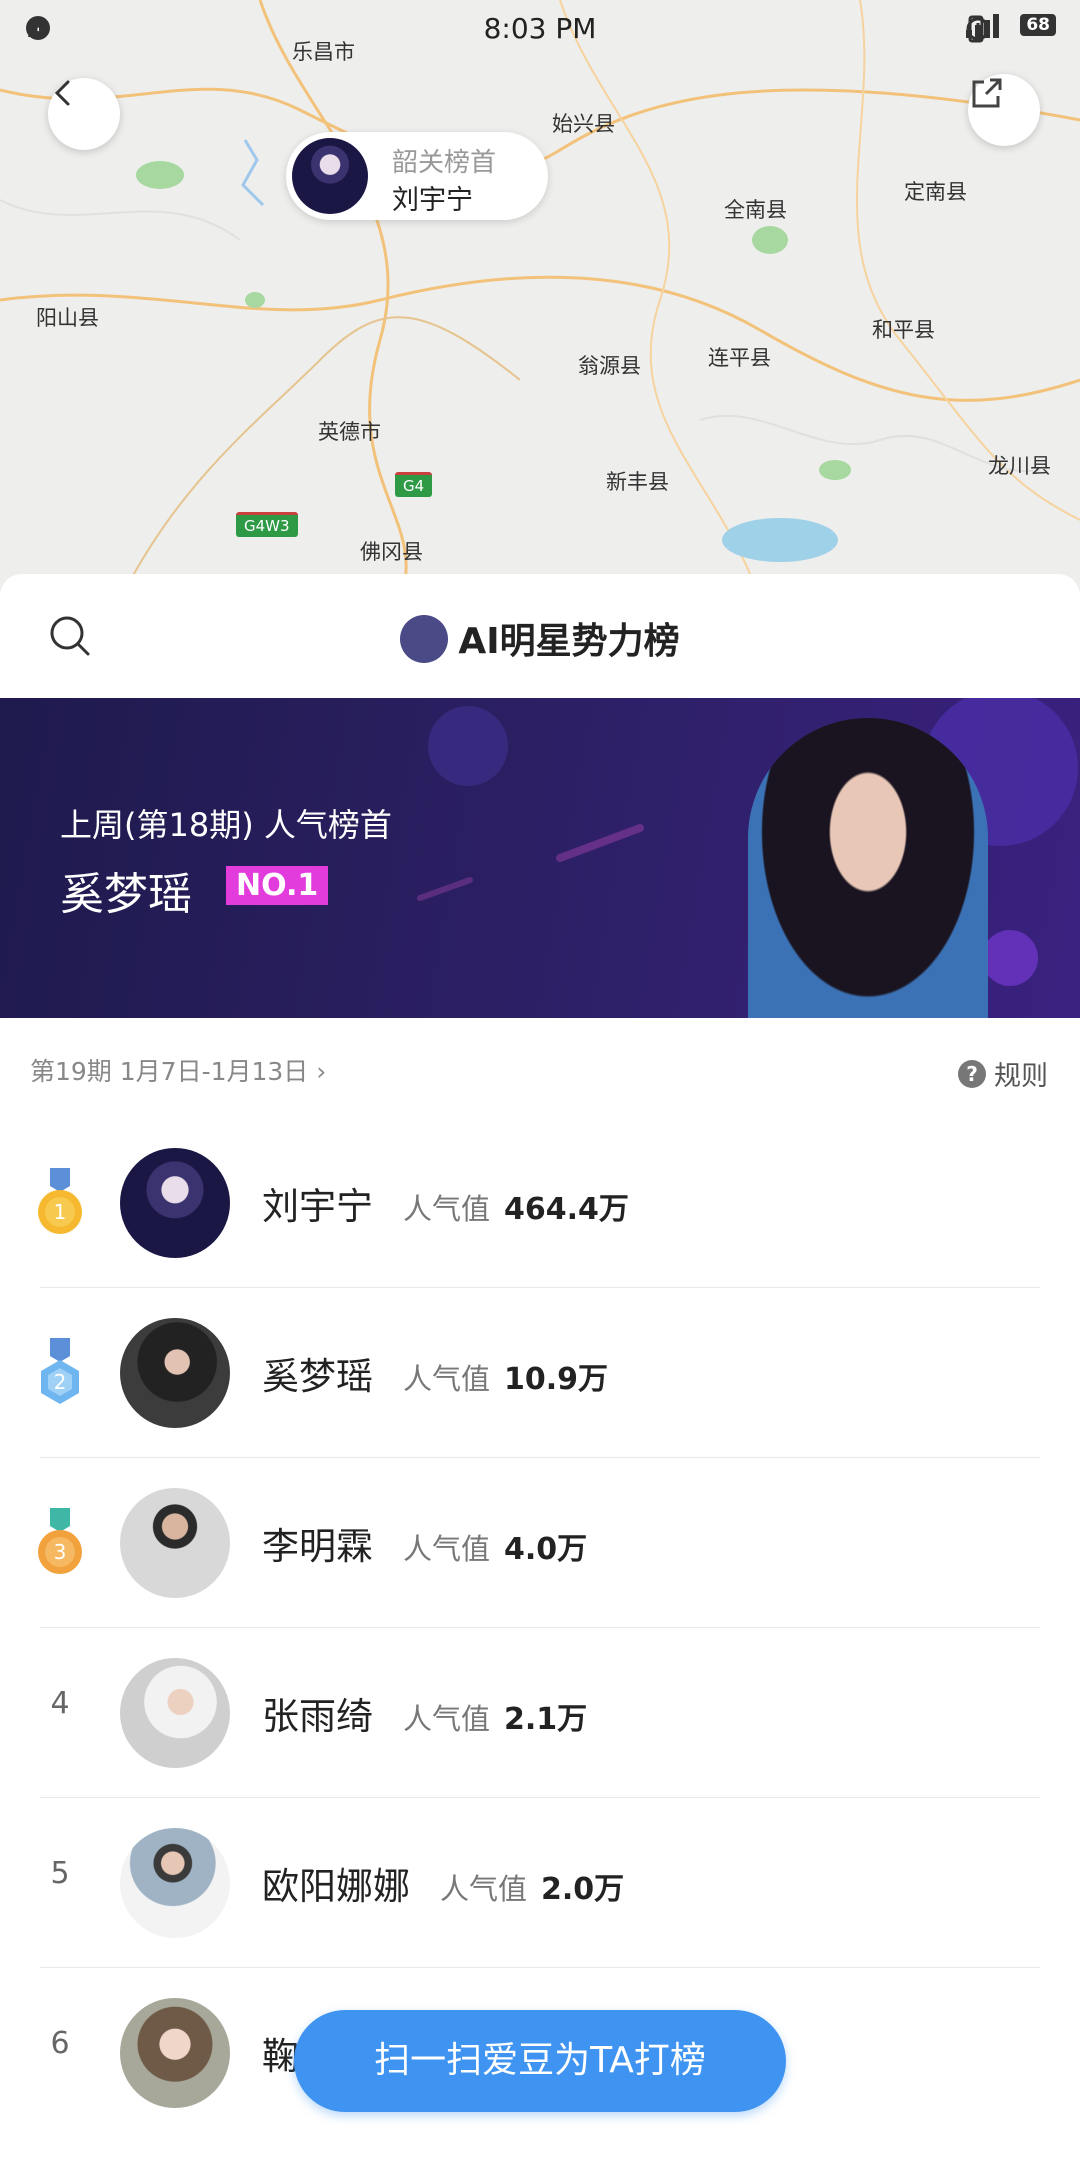 The width and height of the screenshot is (1080, 2160). I want to click on star-name: 奚梦瑶, so click(317, 1376).